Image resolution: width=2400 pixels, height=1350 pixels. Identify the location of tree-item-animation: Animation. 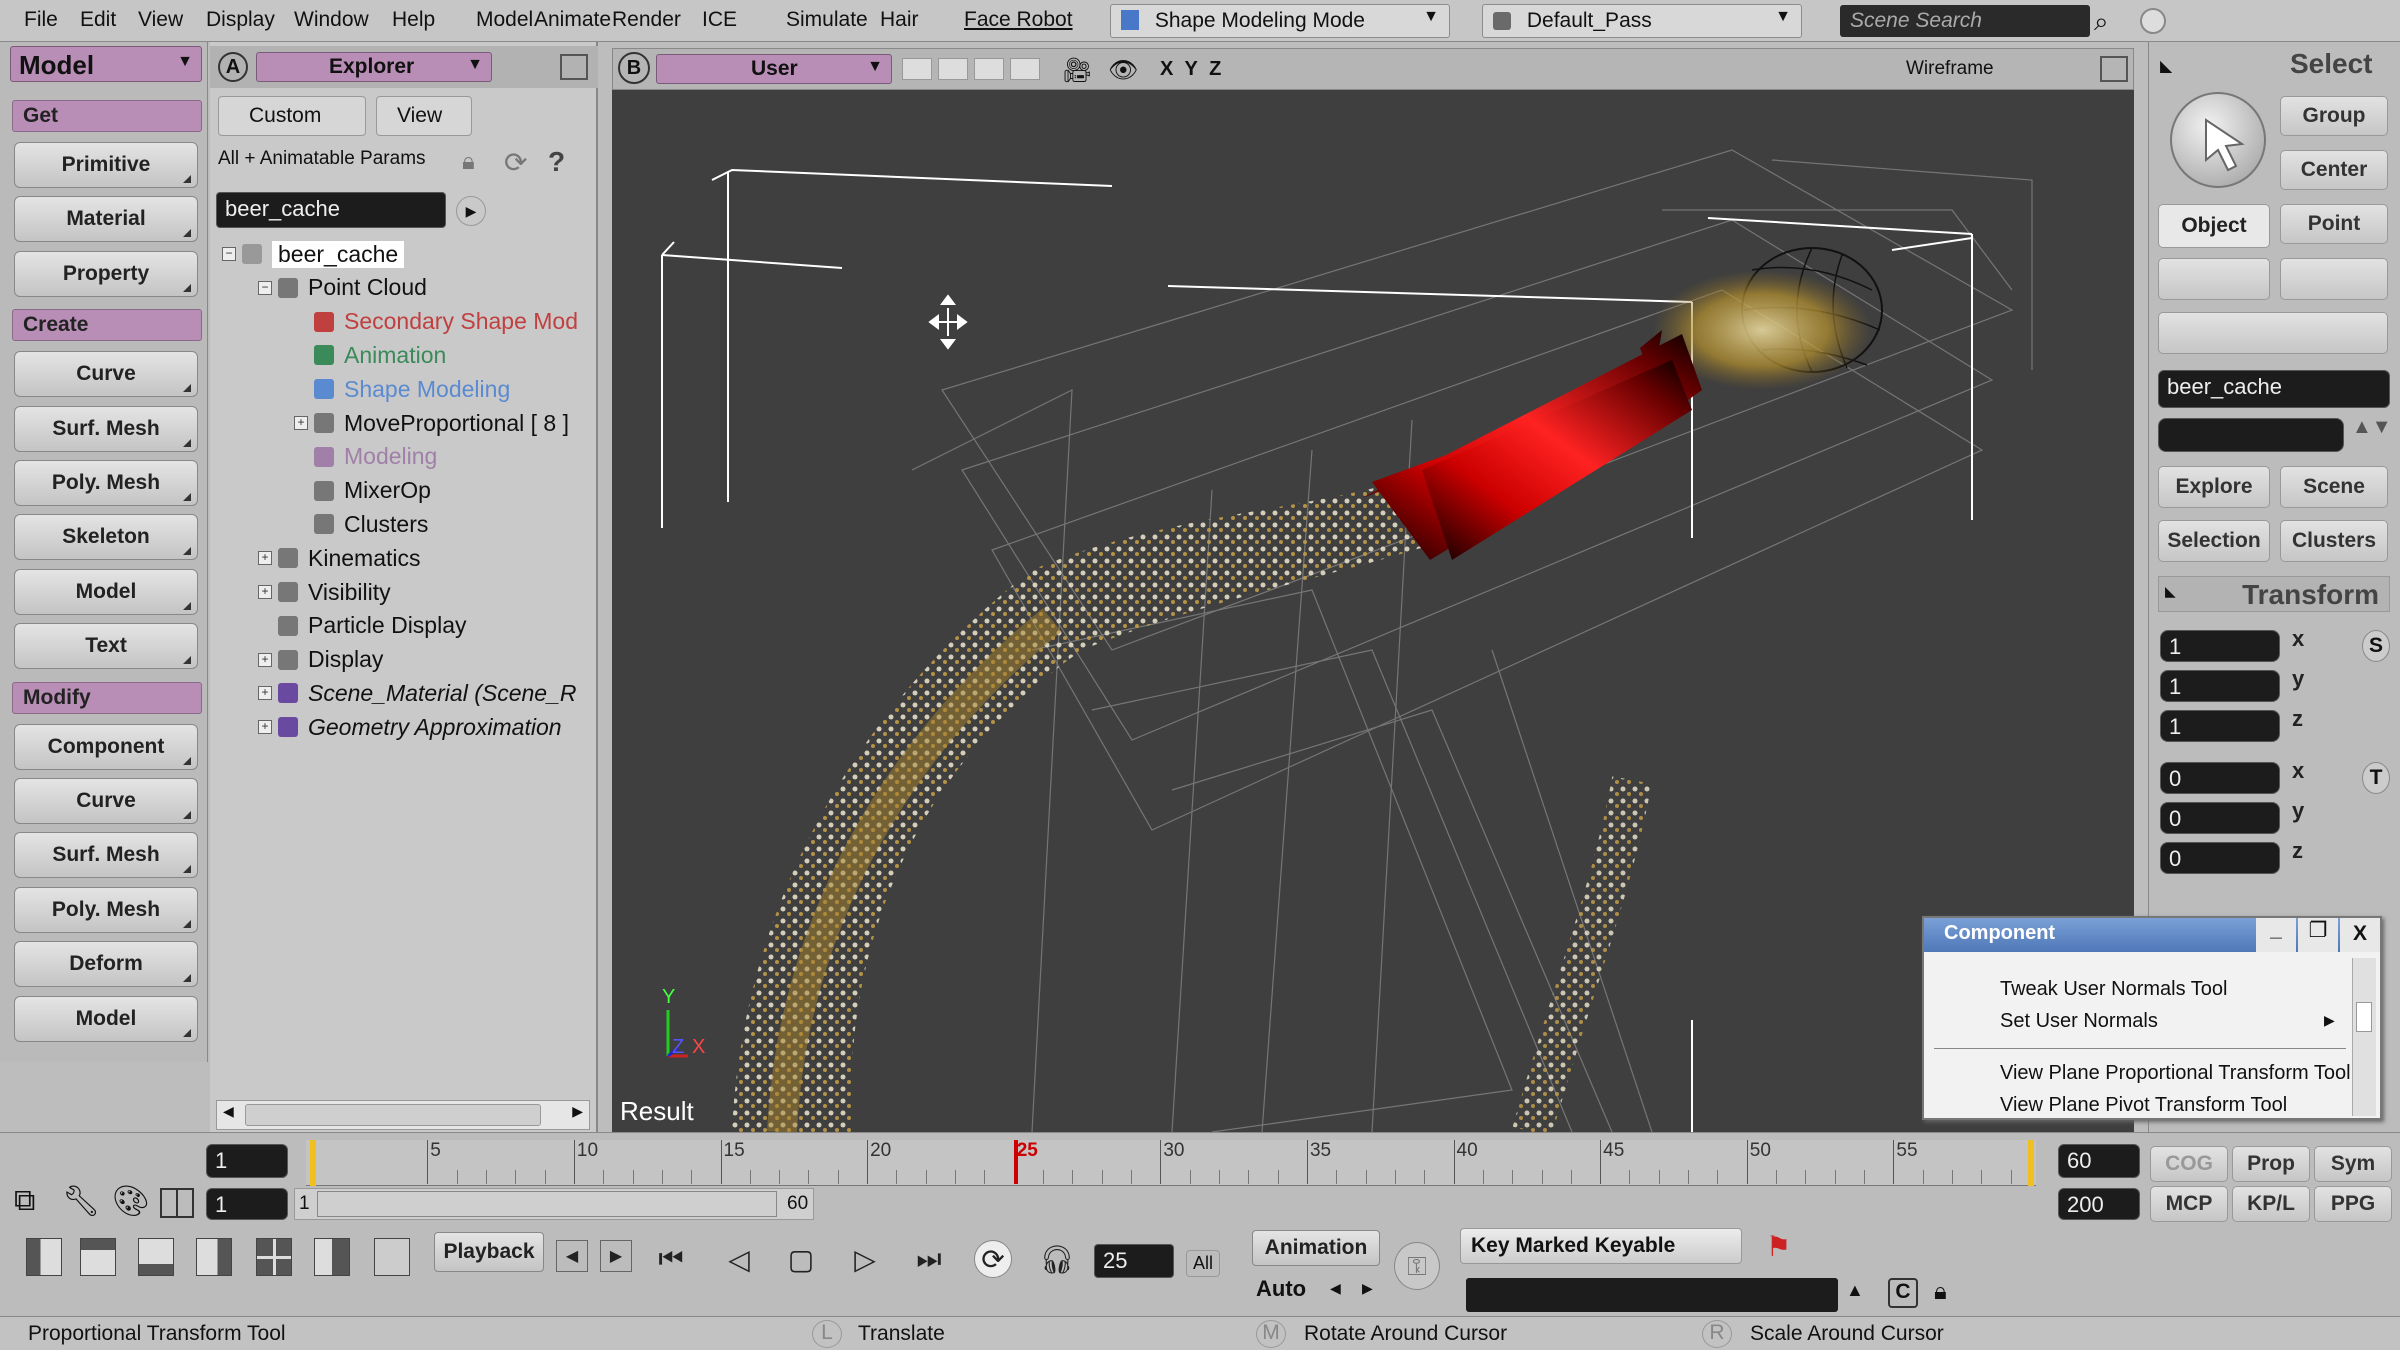
(370, 355).